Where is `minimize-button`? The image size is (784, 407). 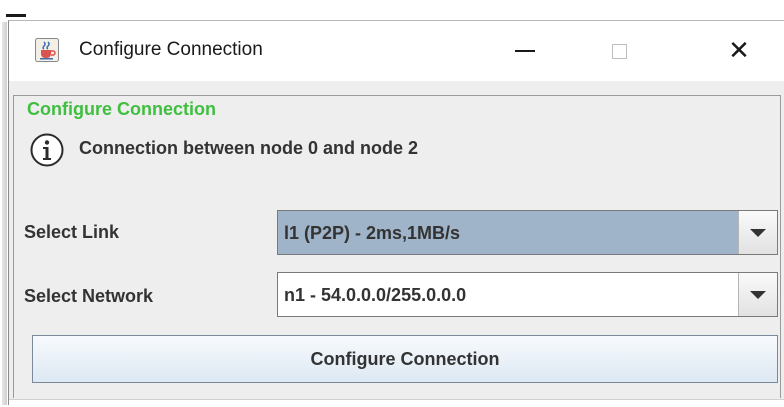
minimize-button is located at coordinates (525, 51).